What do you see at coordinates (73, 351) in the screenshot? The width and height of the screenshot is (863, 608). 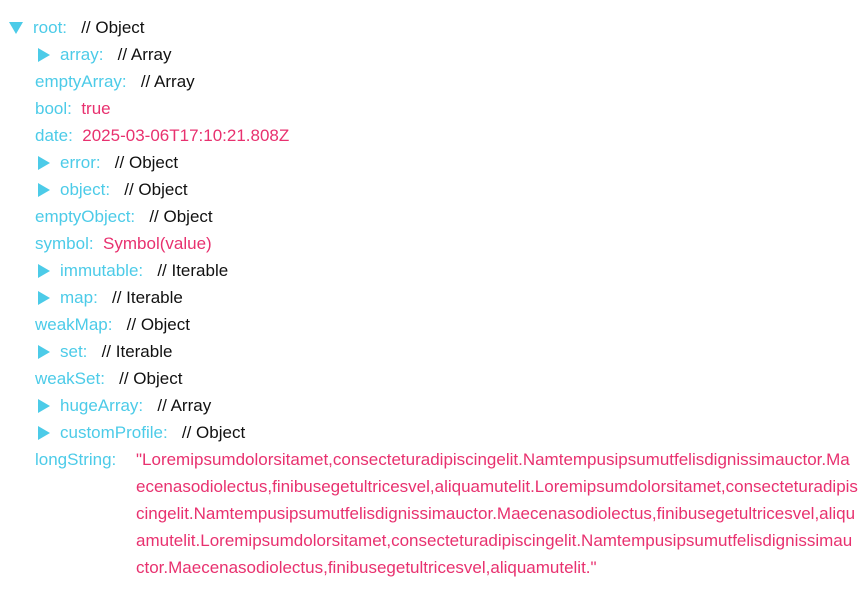 I see `entry-key: set:` at bounding box center [73, 351].